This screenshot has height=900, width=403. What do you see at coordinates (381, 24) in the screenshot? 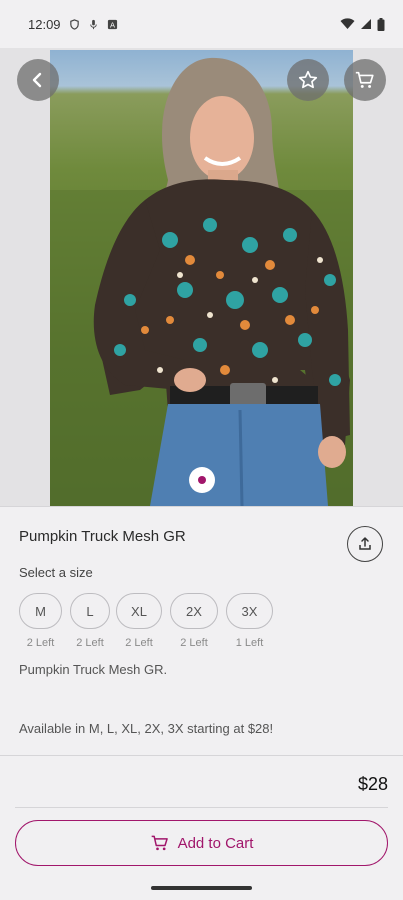
I see `battery-icon` at bounding box center [381, 24].